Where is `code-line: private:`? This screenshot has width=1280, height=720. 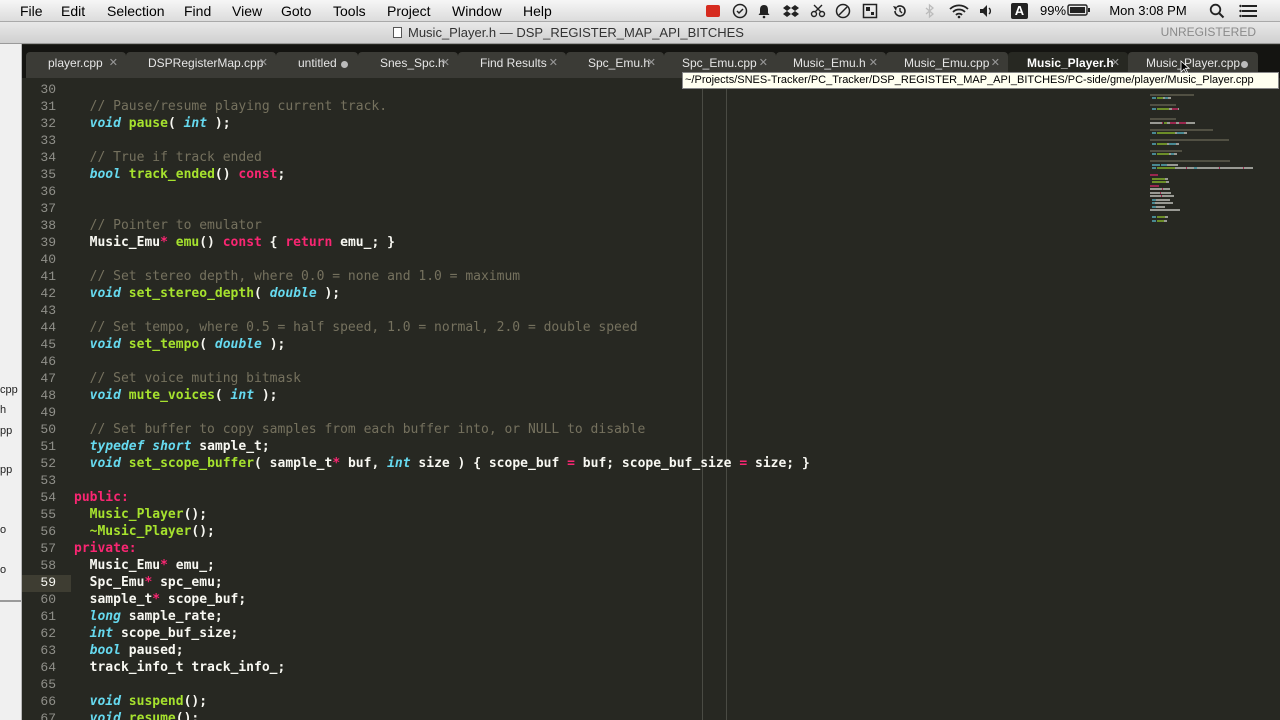
code-line: private: is located at coordinates (105, 548).